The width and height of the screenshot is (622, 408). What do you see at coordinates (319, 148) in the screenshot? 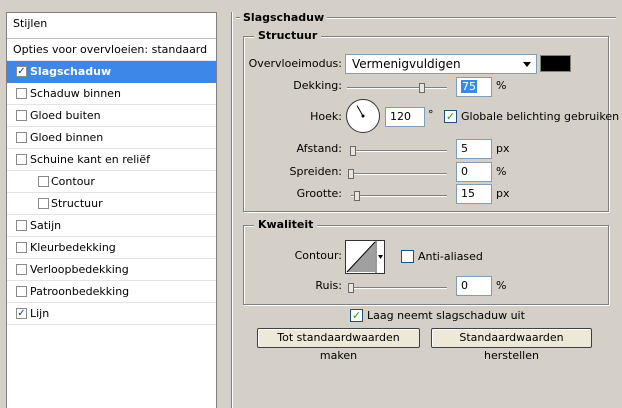
I see `distance-label: Afstand:` at bounding box center [319, 148].